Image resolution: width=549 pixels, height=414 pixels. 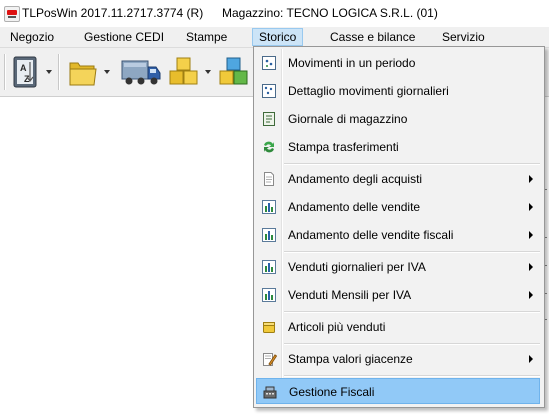 I want to click on calendar-detail-icon, so click(x=269, y=91).